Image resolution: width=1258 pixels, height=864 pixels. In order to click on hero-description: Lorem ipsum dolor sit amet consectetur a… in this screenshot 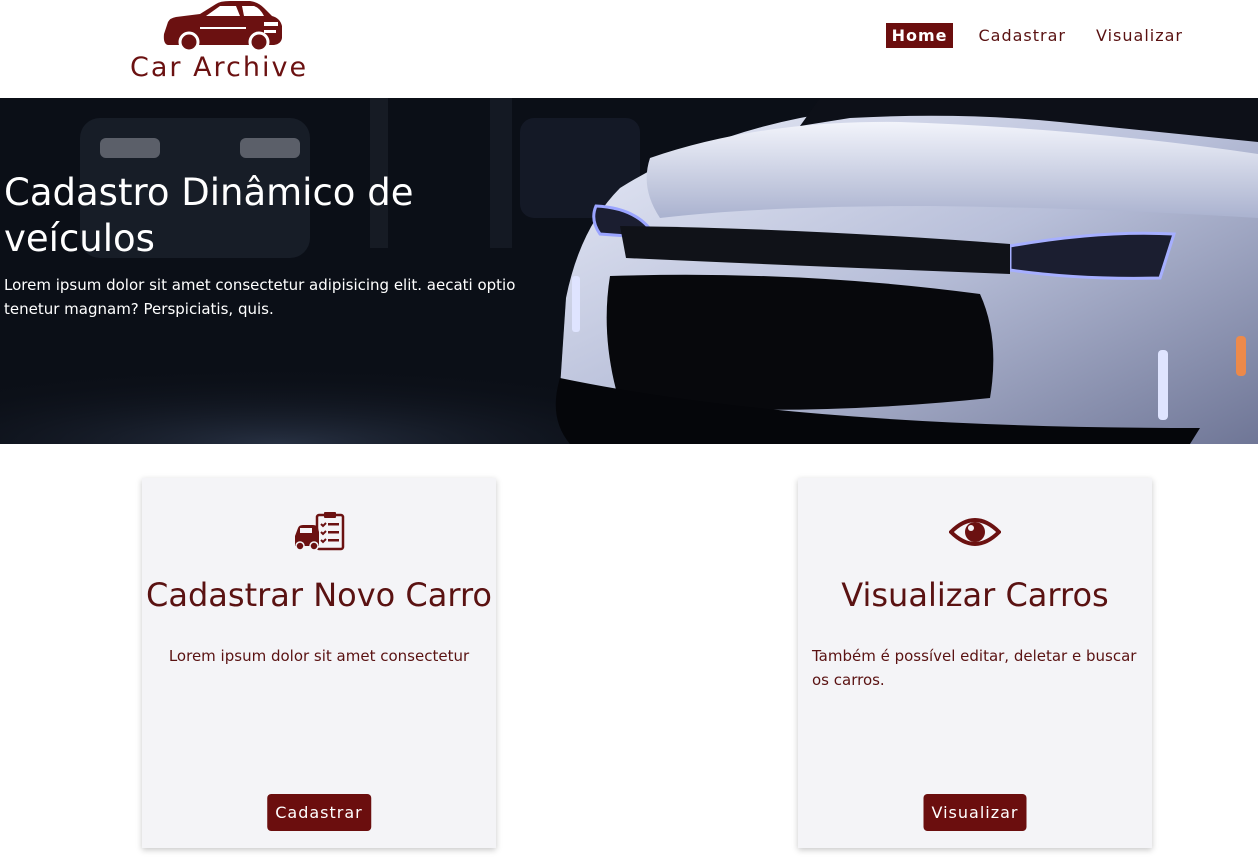, I will do `click(260, 297)`.